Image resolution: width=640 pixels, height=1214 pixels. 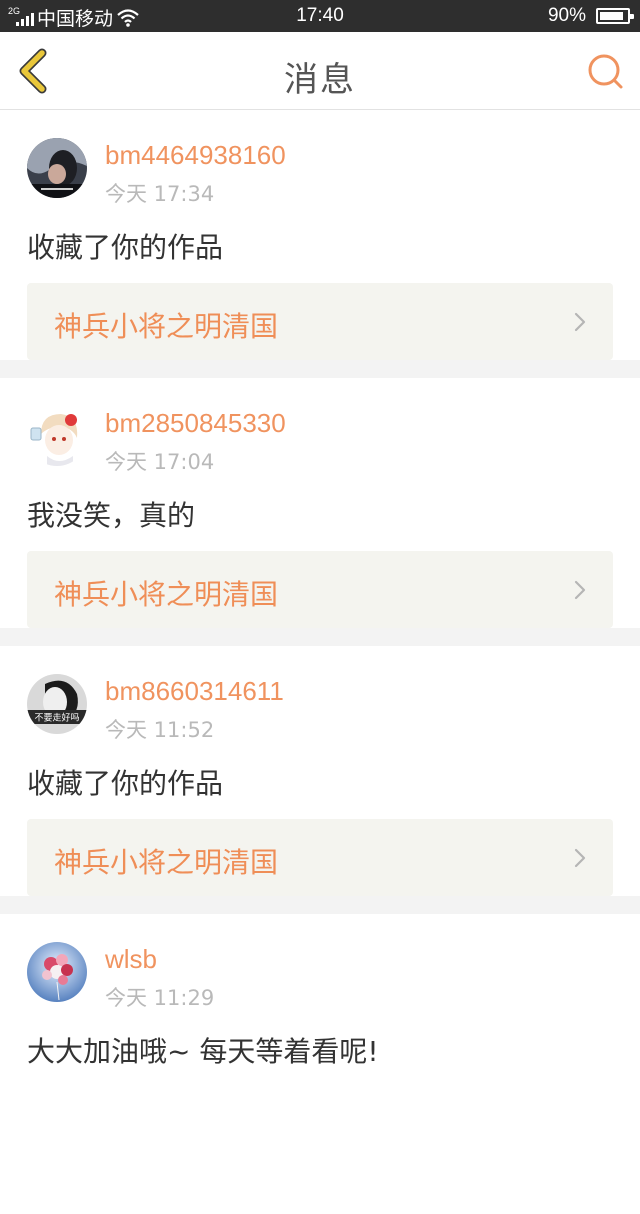 What do you see at coordinates (111, 515) in the screenshot?
I see `message-text: 我没笑，真的` at bounding box center [111, 515].